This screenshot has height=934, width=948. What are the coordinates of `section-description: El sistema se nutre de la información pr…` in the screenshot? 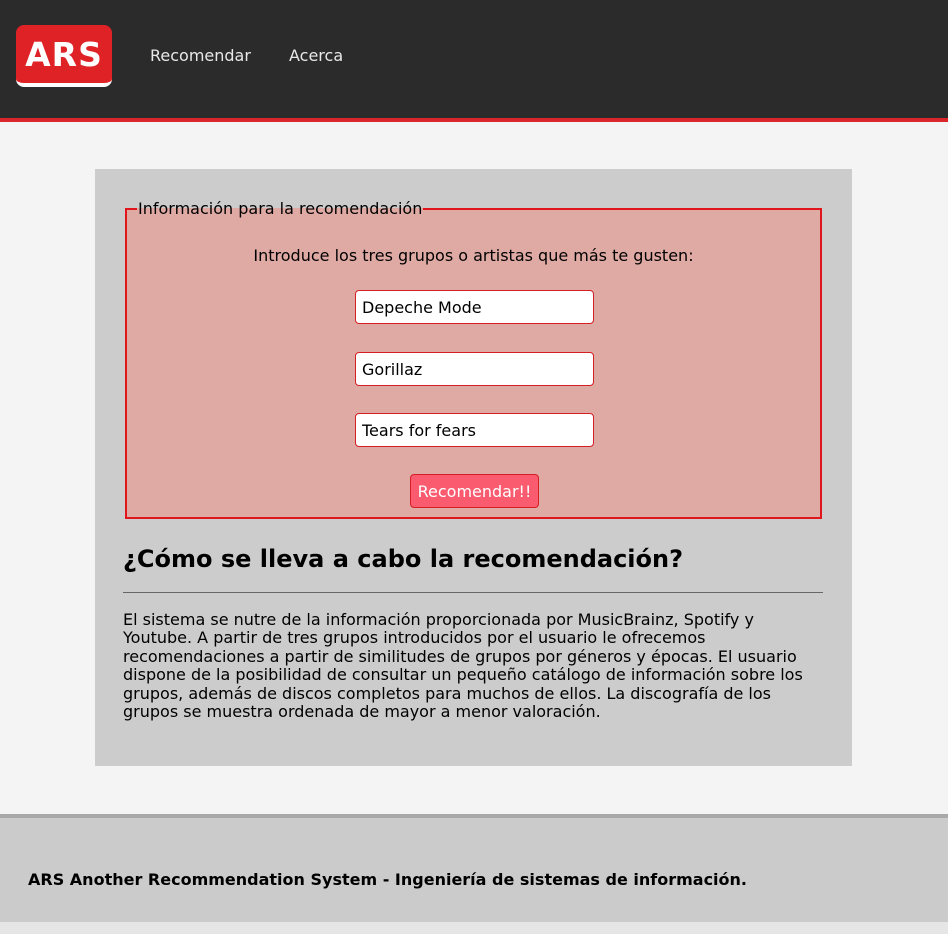 It's located at (463, 666).